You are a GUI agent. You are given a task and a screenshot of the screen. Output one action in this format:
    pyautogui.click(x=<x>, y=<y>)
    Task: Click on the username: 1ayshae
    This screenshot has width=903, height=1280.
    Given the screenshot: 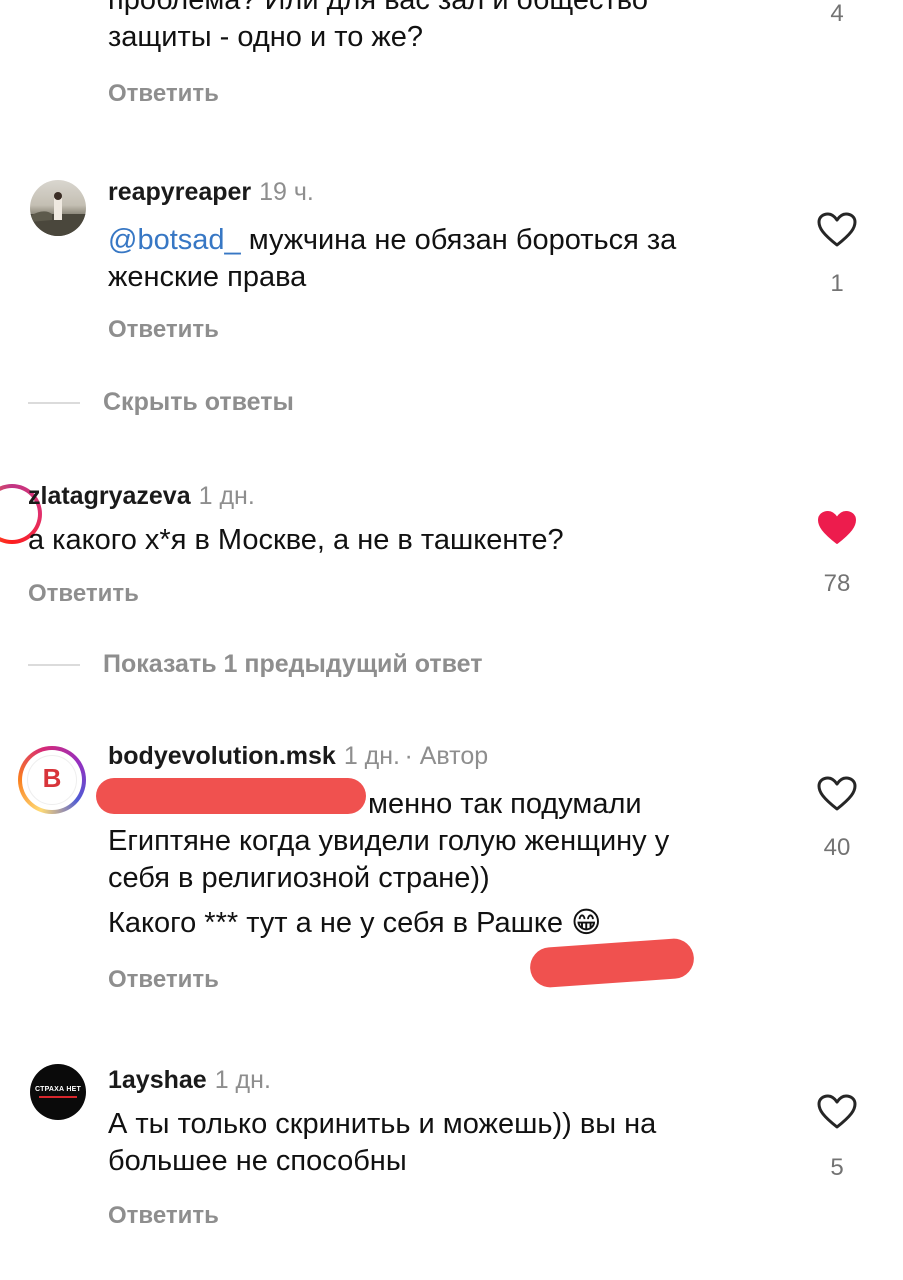 What is the action you would take?
    pyautogui.click(x=157, y=1080)
    